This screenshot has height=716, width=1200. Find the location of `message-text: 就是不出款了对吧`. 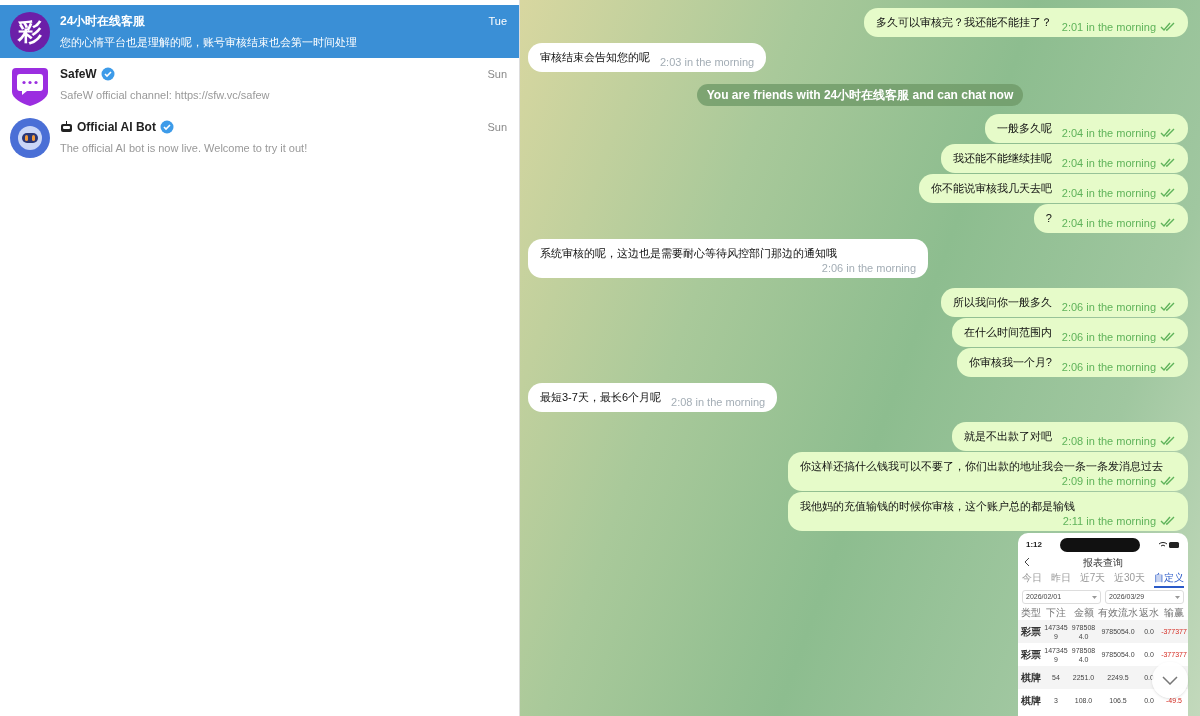

message-text: 就是不出款了对吧 is located at coordinates (1007, 436).